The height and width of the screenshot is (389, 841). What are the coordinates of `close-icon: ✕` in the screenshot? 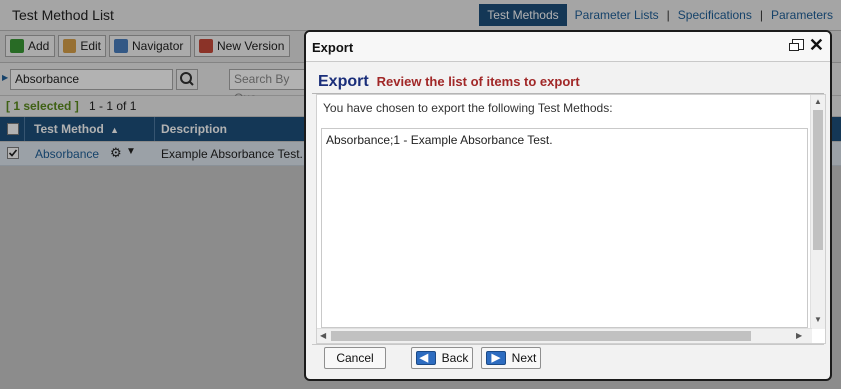 It's located at (816, 45).